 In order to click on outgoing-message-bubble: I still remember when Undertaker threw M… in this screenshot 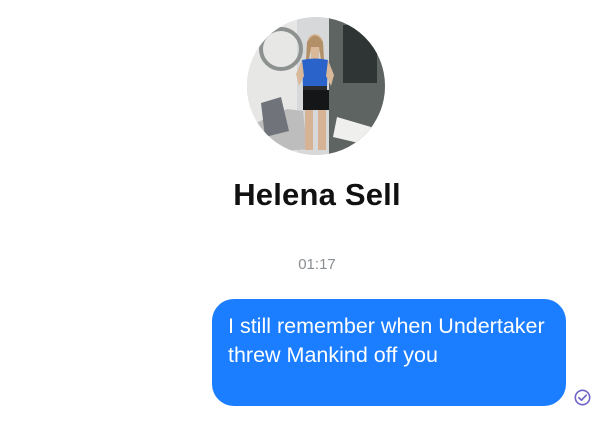, I will do `click(389, 352)`.